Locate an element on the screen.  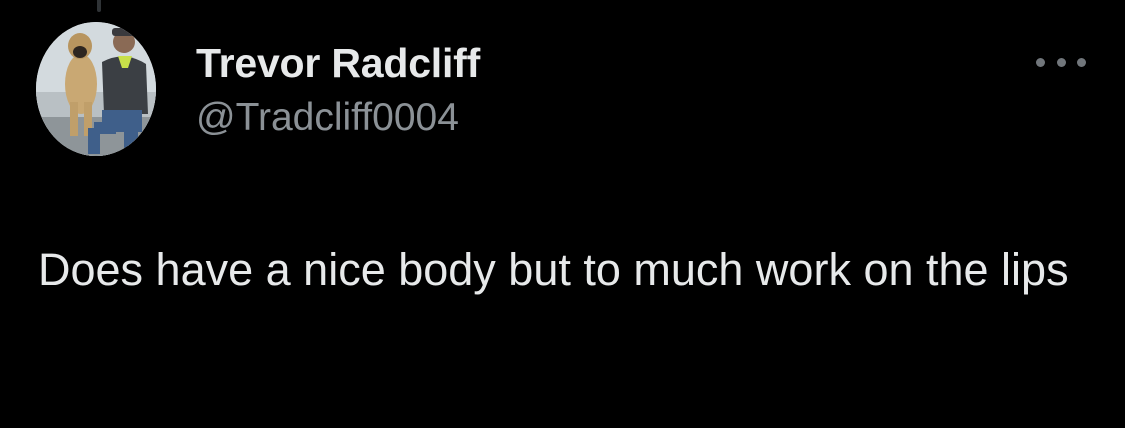
more-horizontal-icon is located at coordinates (1040, 62).